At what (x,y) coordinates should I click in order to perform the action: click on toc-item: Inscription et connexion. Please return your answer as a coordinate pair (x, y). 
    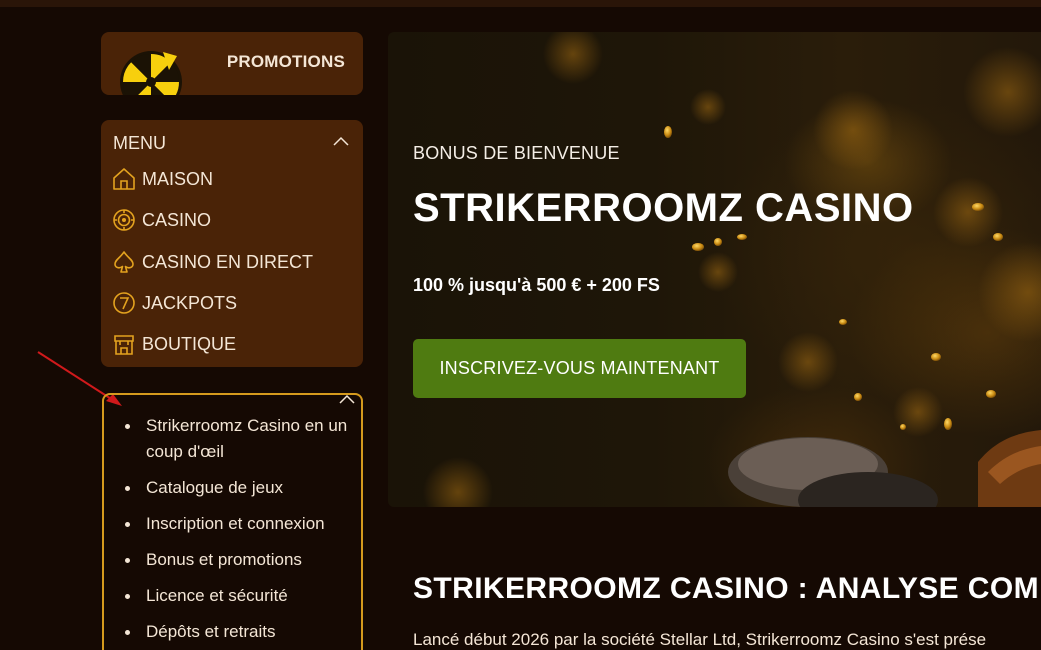
    Looking at the image, I should click on (236, 524).